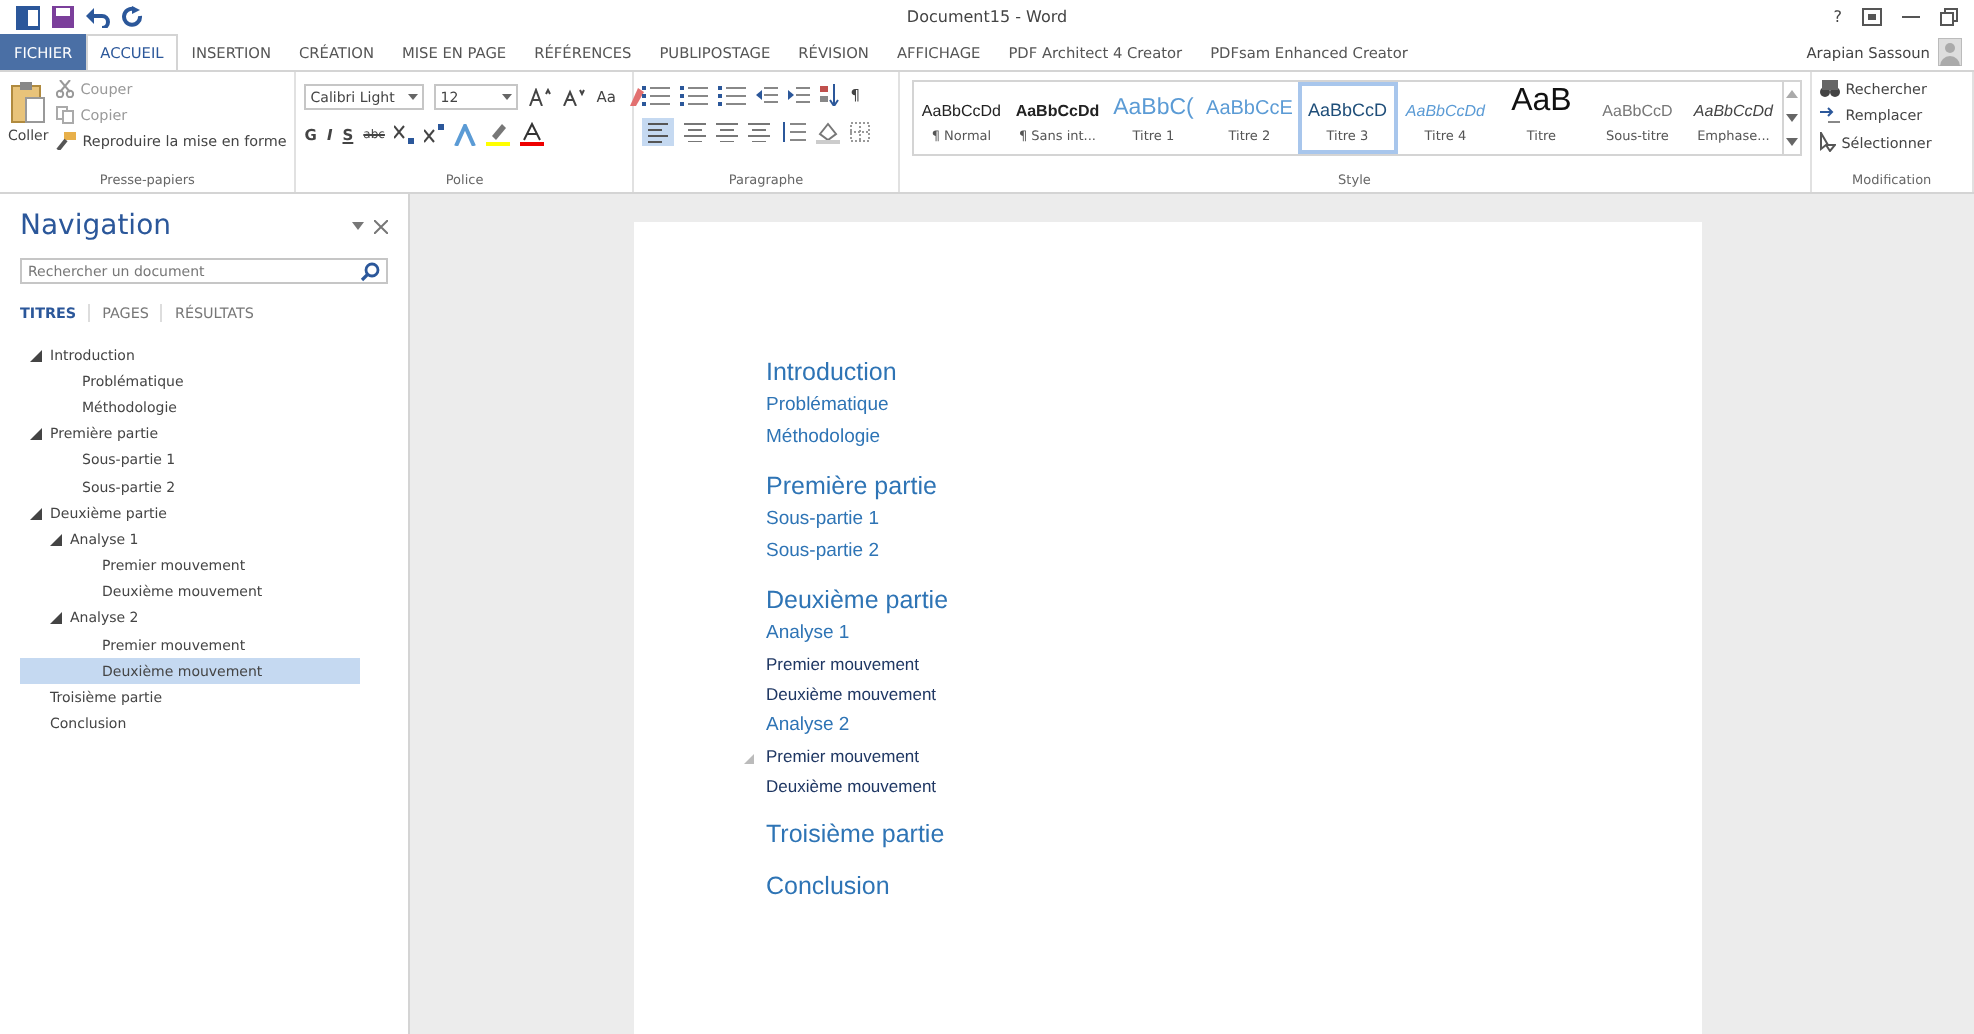  What do you see at coordinates (434, 134) in the screenshot?
I see `superscript-icon` at bounding box center [434, 134].